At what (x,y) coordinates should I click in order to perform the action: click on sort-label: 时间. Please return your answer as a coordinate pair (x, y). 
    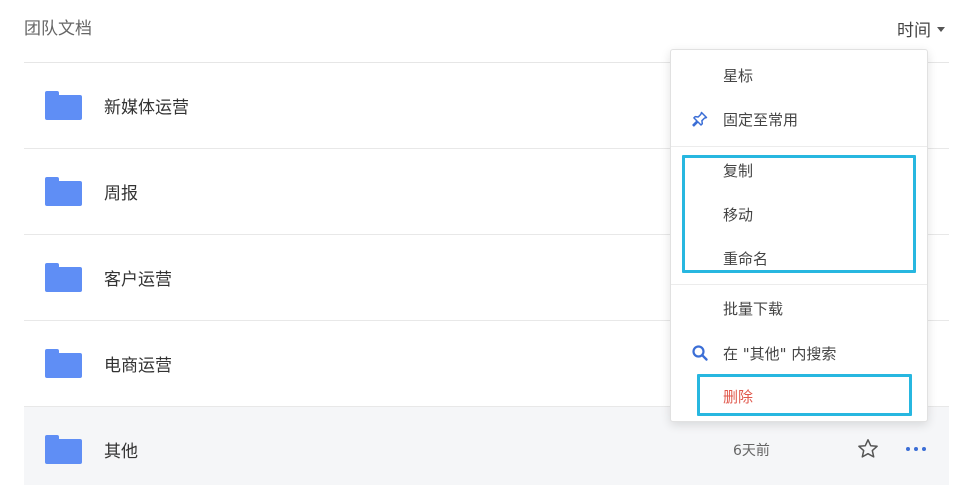
    Looking at the image, I should click on (914, 31).